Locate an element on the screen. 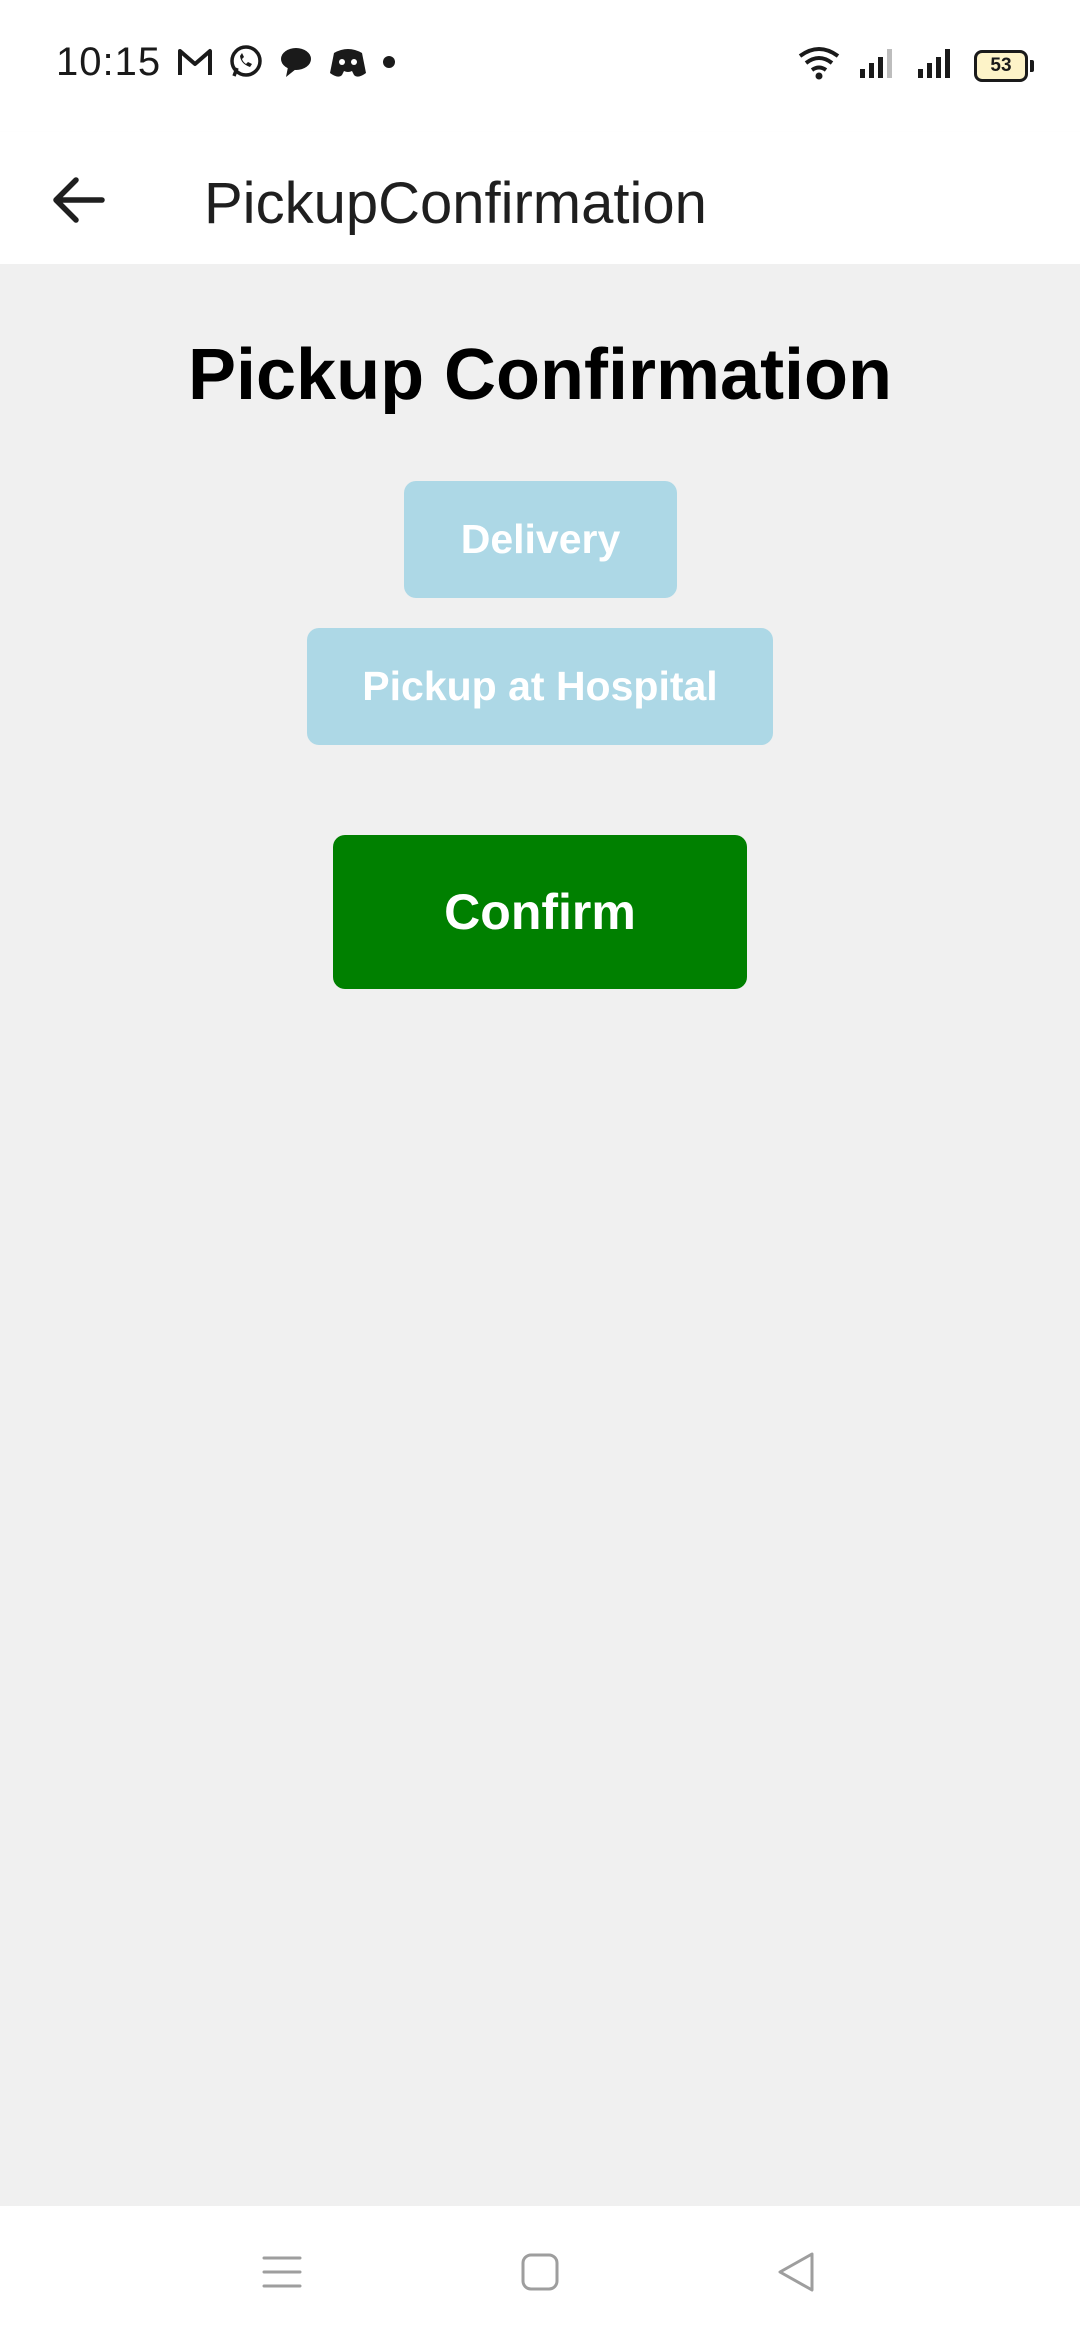  battery-icon: 53 is located at coordinates (1004, 65).